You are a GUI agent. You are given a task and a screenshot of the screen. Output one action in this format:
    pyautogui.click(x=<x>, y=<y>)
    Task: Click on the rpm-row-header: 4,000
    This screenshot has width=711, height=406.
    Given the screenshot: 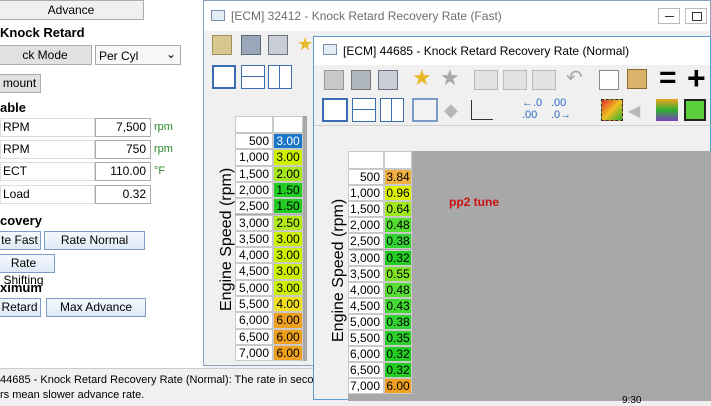 What is the action you would take?
    pyautogui.click(x=254, y=255)
    